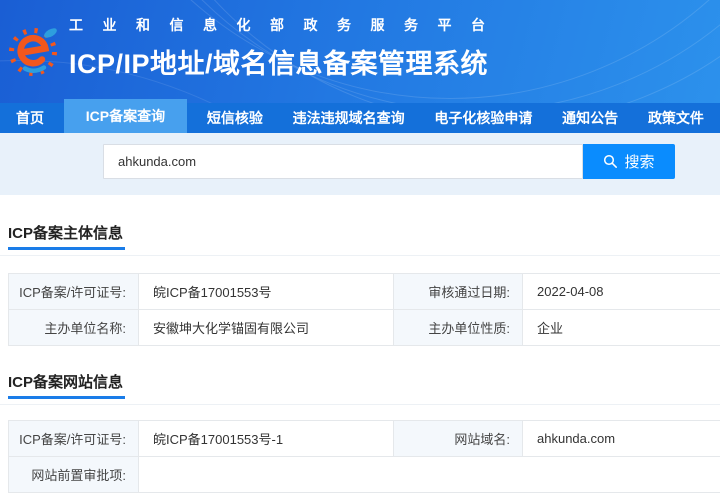  Describe the element at coordinates (266, 438) in the screenshot. I see `field-value-website-icp-license: 皖ICP备17001553号-1` at that location.